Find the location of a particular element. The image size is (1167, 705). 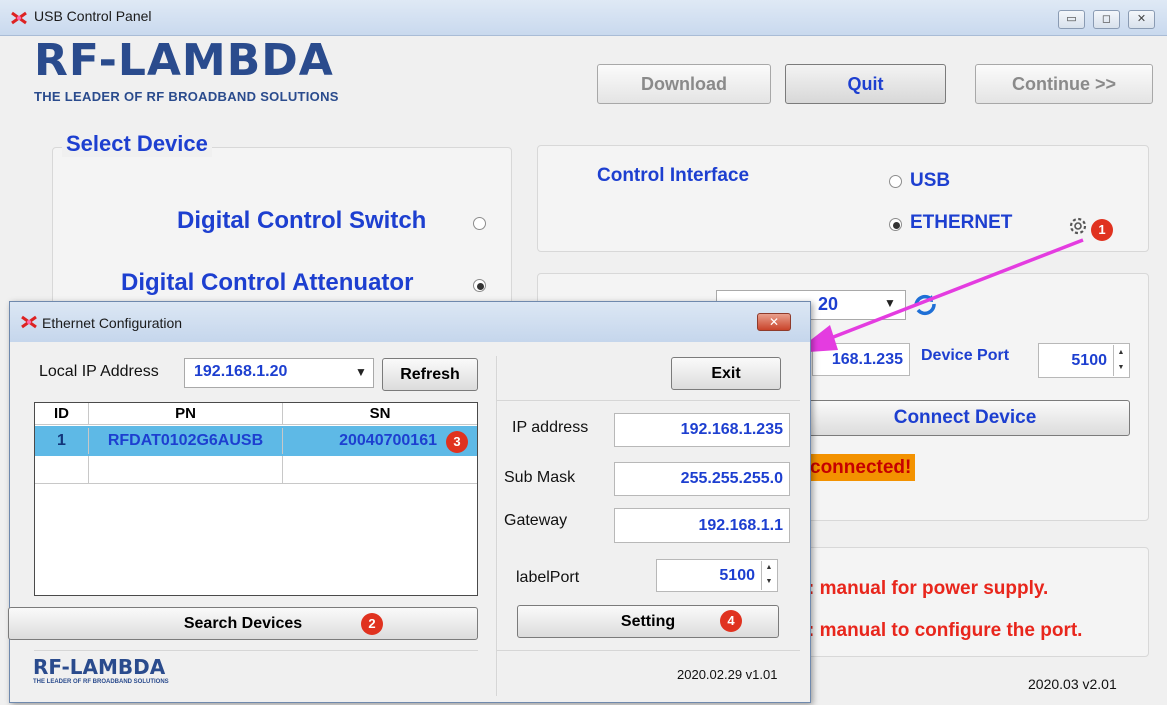

main-titlebar is located at coordinates (583, 18).